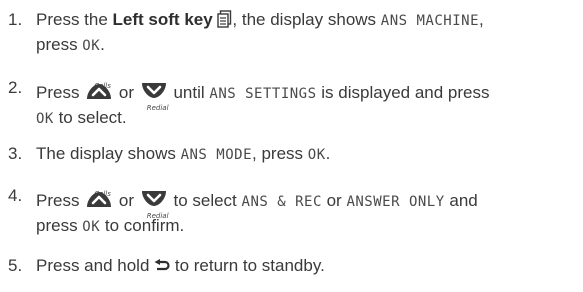  What do you see at coordinates (90, 117) in the screenshot?
I see `step-text-run: to select.` at bounding box center [90, 117].